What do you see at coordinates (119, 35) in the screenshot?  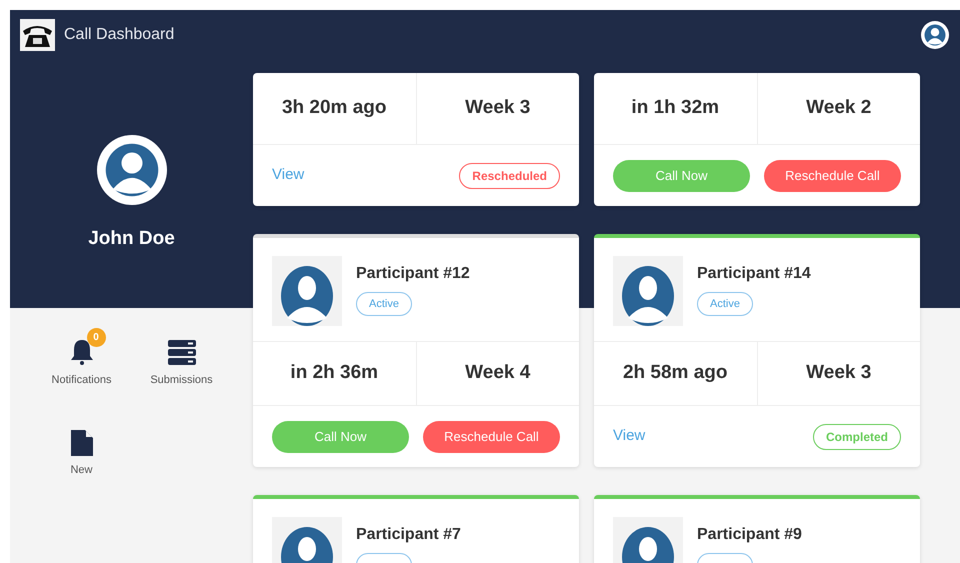 I see `app-title: Call Dashboard` at bounding box center [119, 35].